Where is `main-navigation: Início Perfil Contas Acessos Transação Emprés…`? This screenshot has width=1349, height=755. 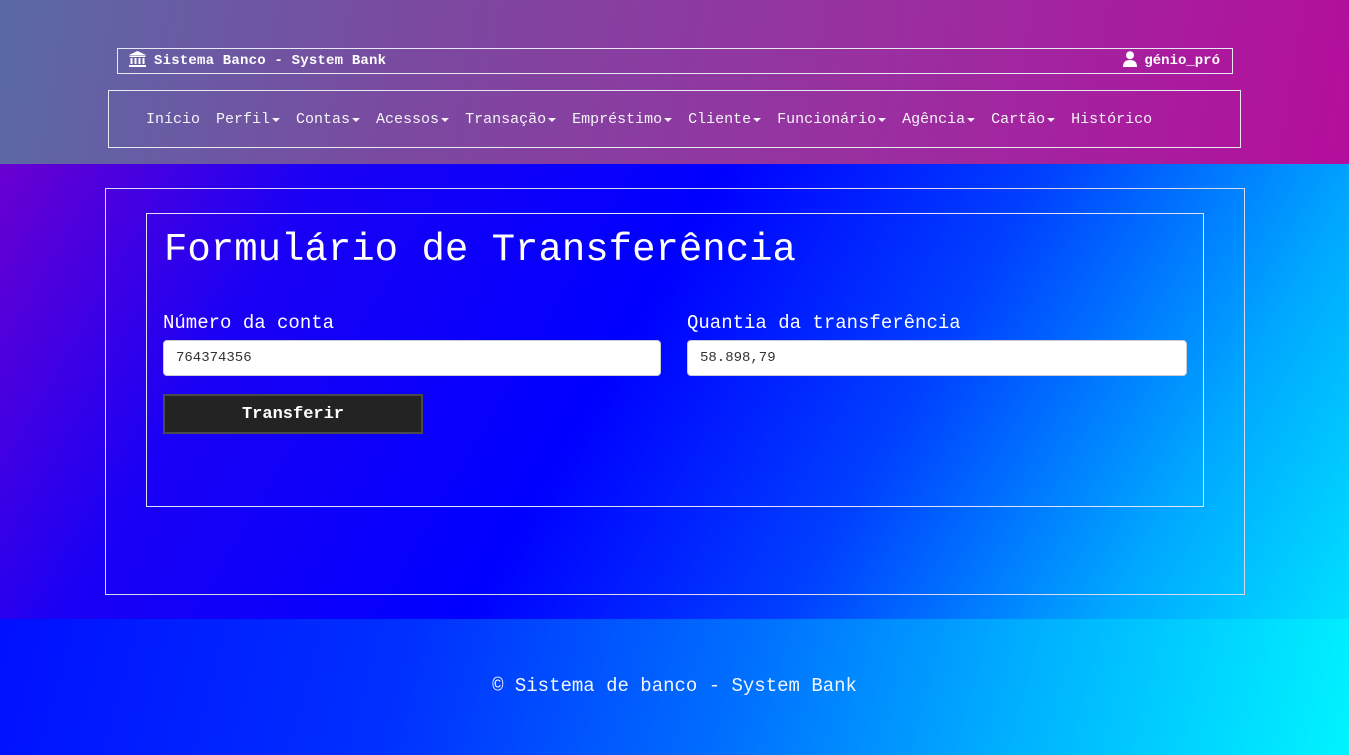 main-navigation: Início Perfil Contas Acessos Transação Emprés… is located at coordinates (674, 119).